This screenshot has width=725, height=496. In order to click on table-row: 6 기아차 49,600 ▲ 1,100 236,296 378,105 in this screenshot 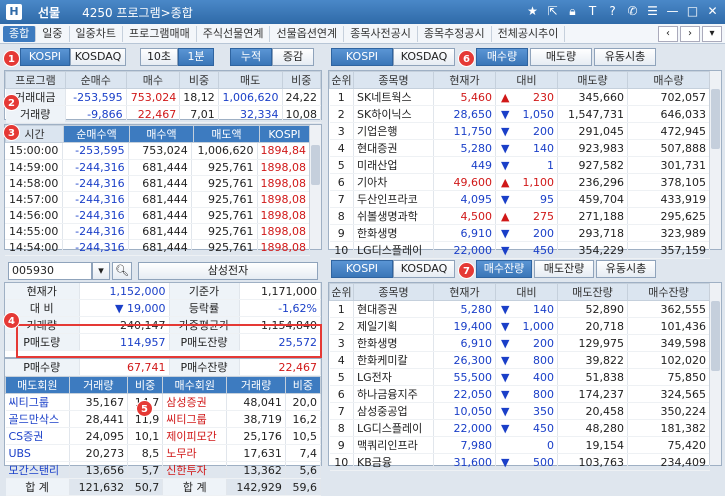, I will do `click(519, 182)`.